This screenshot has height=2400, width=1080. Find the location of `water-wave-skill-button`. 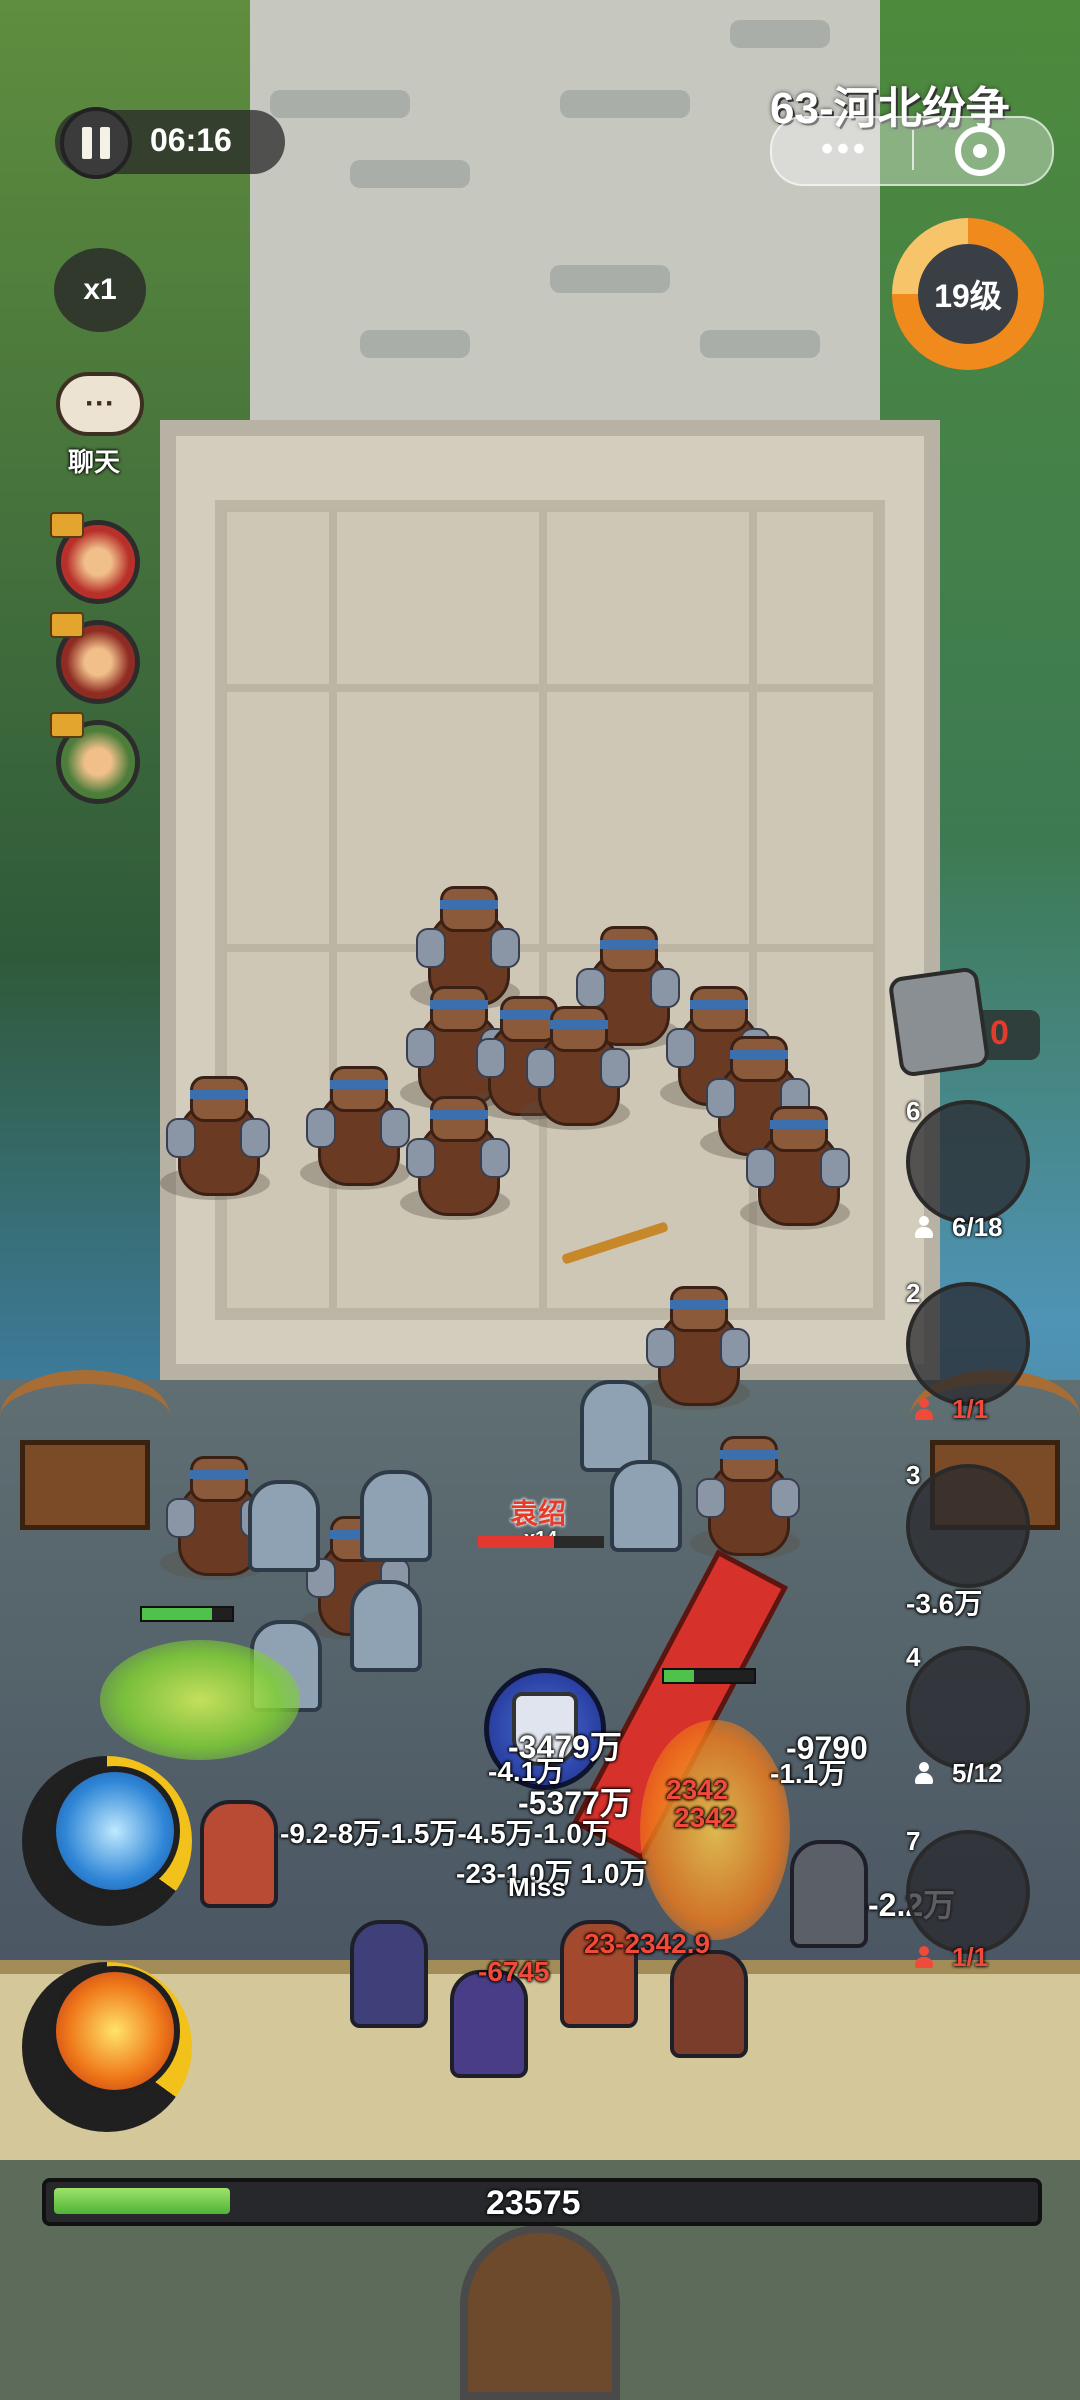

water-wave-skill-button is located at coordinates (115, 1831).